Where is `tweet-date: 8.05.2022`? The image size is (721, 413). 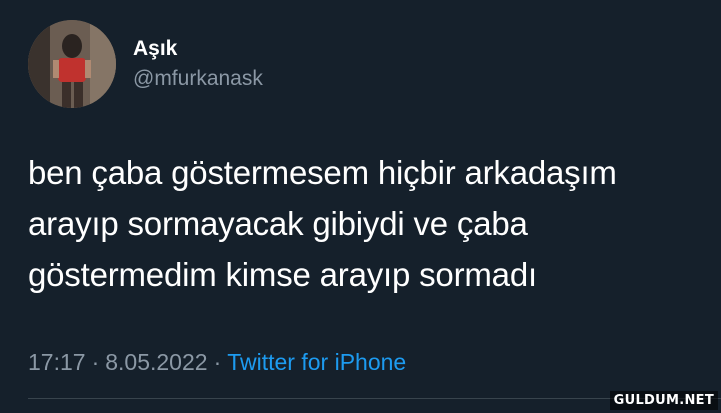
tweet-date: 8.05.2022 is located at coordinates (156, 362).